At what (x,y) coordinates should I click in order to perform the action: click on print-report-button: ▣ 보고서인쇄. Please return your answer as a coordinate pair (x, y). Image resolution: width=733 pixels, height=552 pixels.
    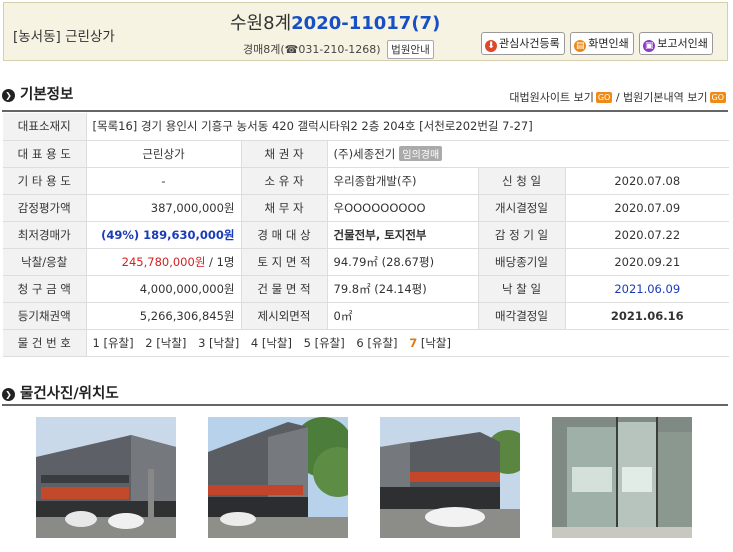
    Looking at the image, I should click on (676, 43).